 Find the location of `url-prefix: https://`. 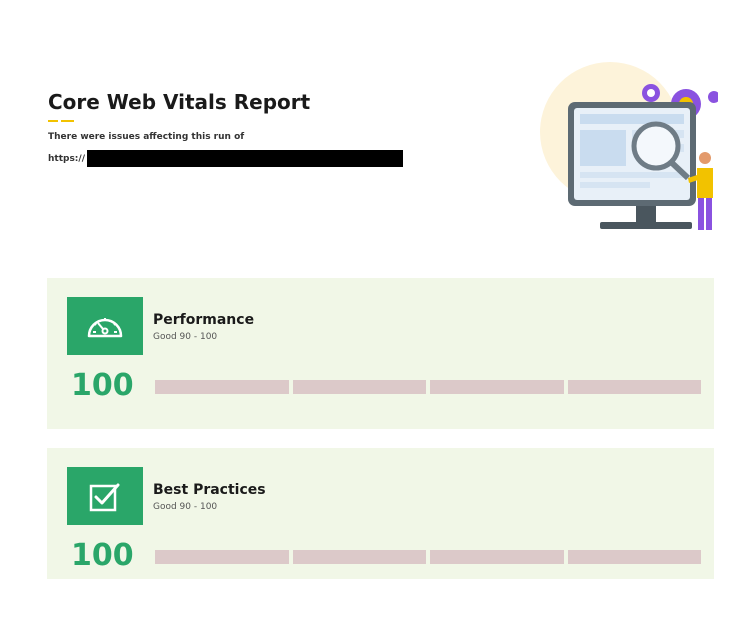

url-prefix: https:// is located at coordinates (66, 158).